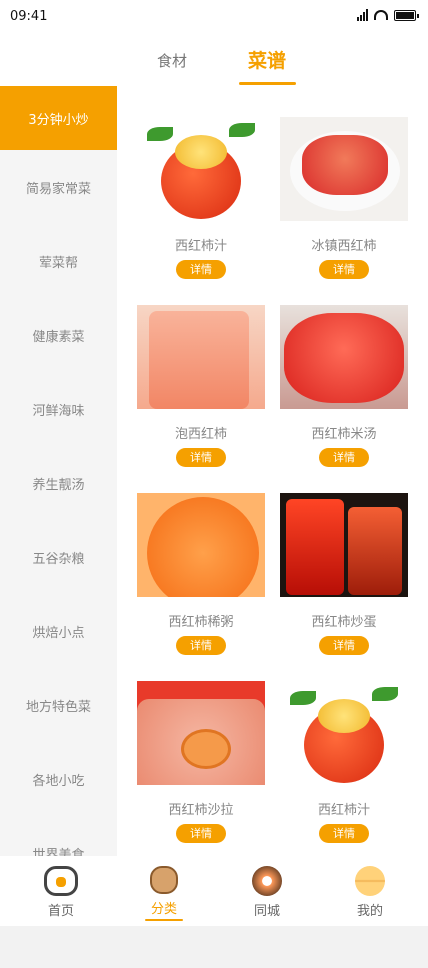  I want to click on recipe-card: 西红柿沙拉 详情, so click(201, 762).